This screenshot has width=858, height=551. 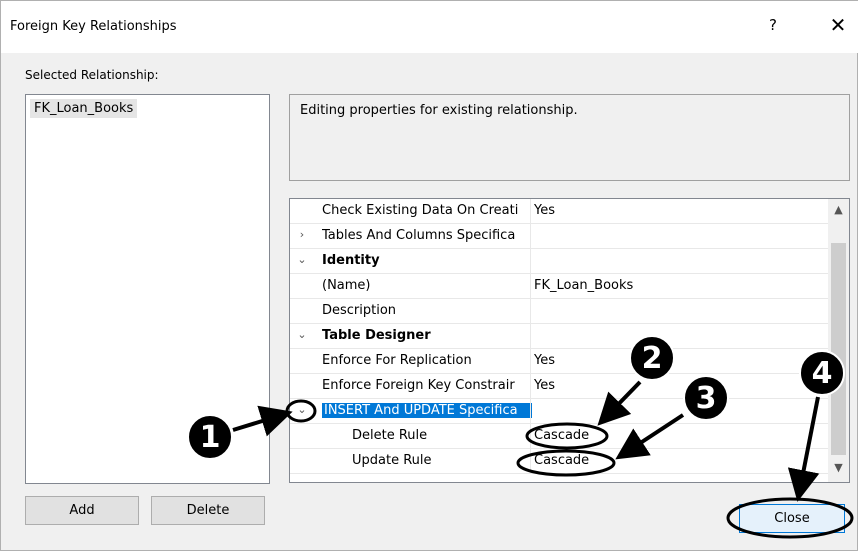 What do you see at coordinates (208, 510) in the screenshot?
I see `delete-button: Delete` at bounding box center [208, 510].